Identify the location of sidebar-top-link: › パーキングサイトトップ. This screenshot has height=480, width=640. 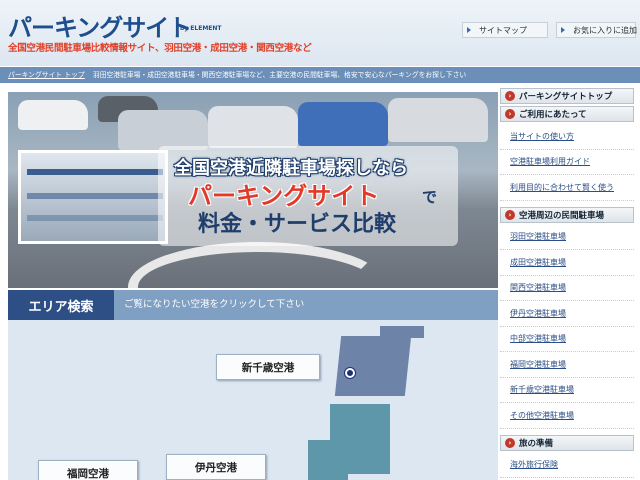
(567, 96).